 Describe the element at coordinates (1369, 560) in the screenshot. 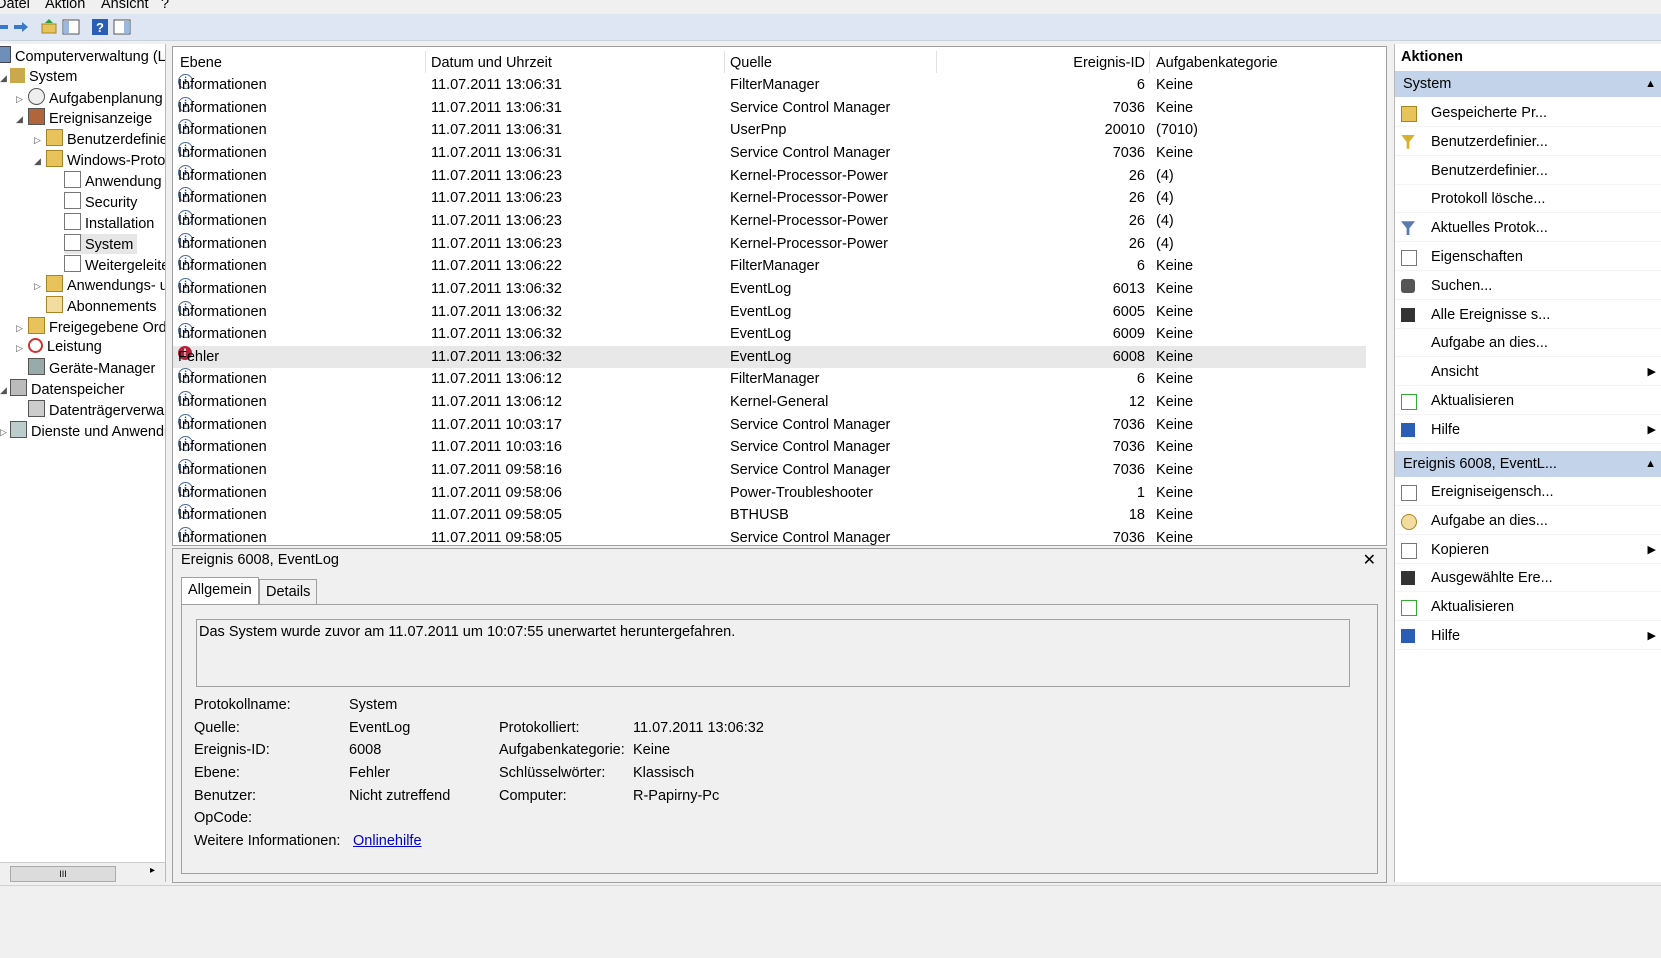

I see `close-icon: ✕` at that location.